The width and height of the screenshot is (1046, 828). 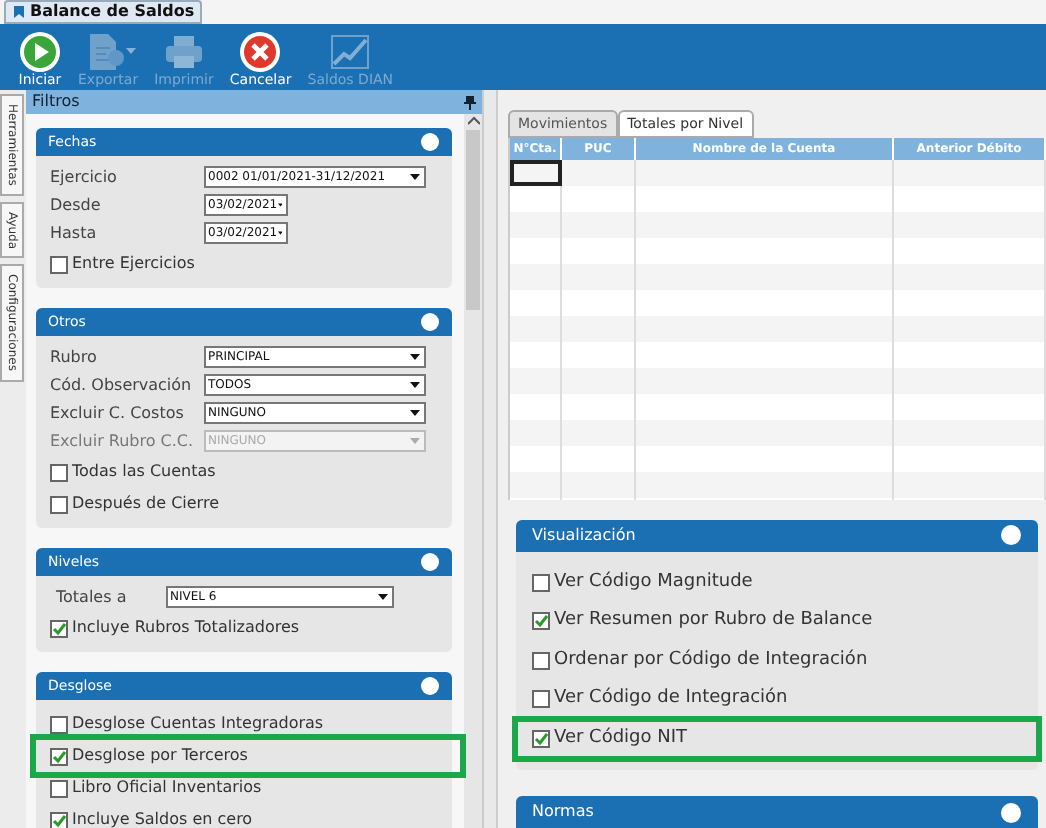 What do you see at coordinates (473, 220) in the screenshot?
I see `scrollbar-thumb` at bounding box center [473, 220].